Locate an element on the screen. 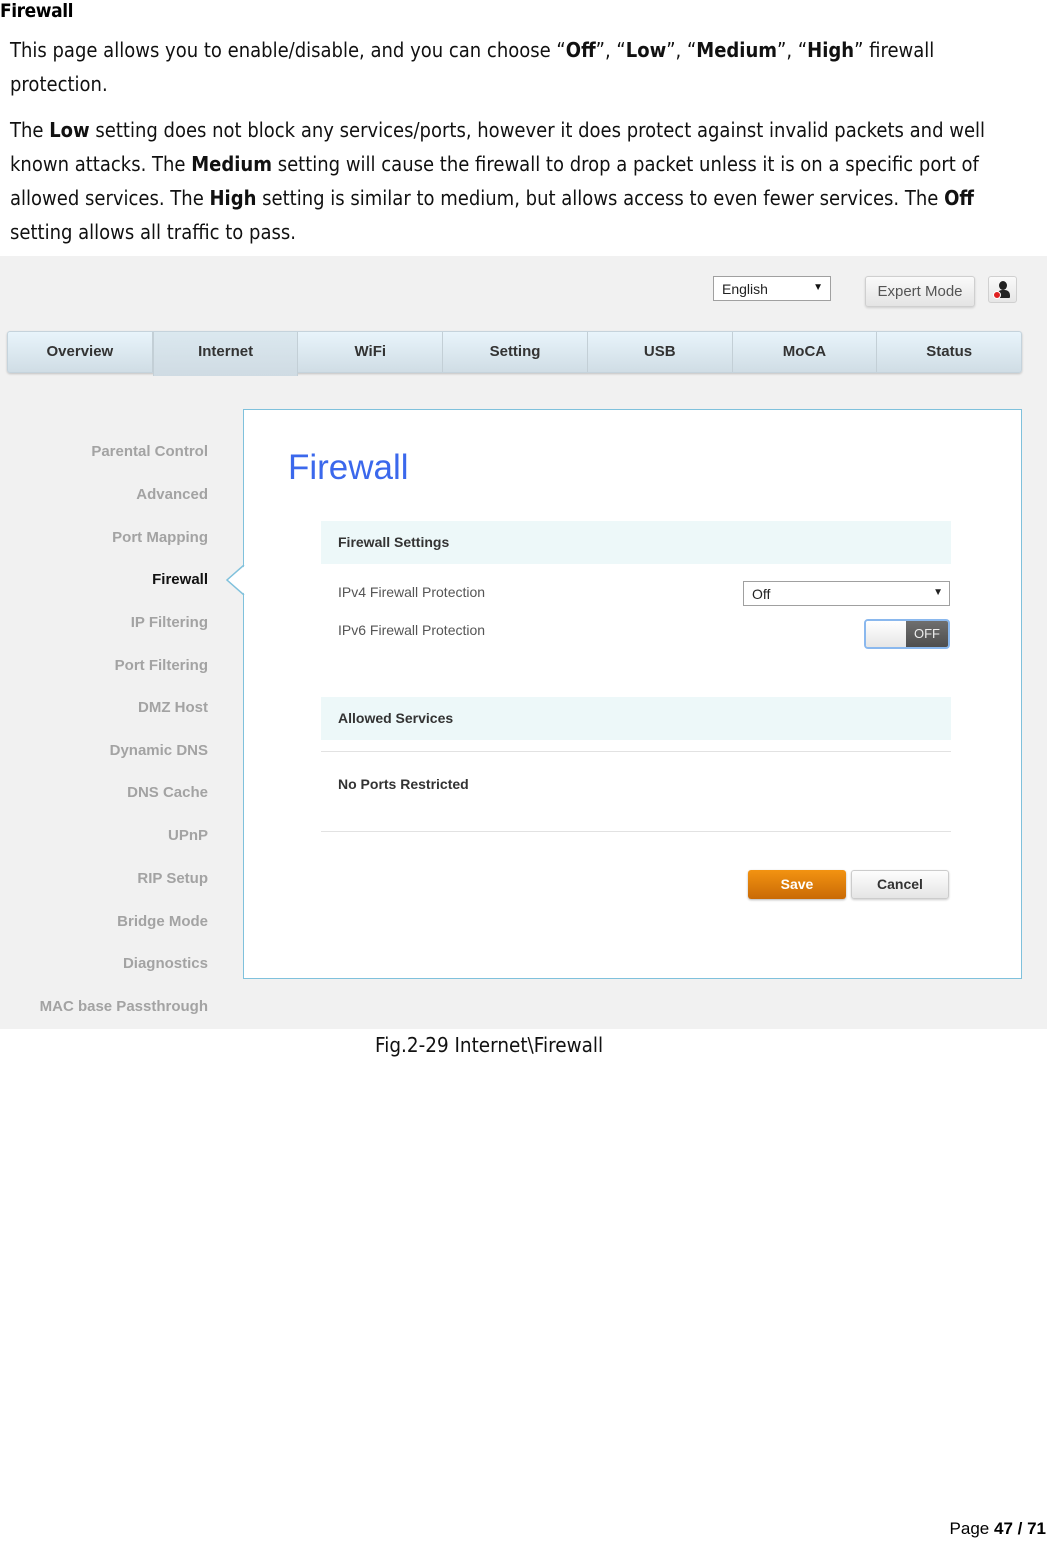 The height and width of the screenshot is (1542, 1056). sidebar-item-dmz-host: DMZ Host is located at coordinates (173, 707).